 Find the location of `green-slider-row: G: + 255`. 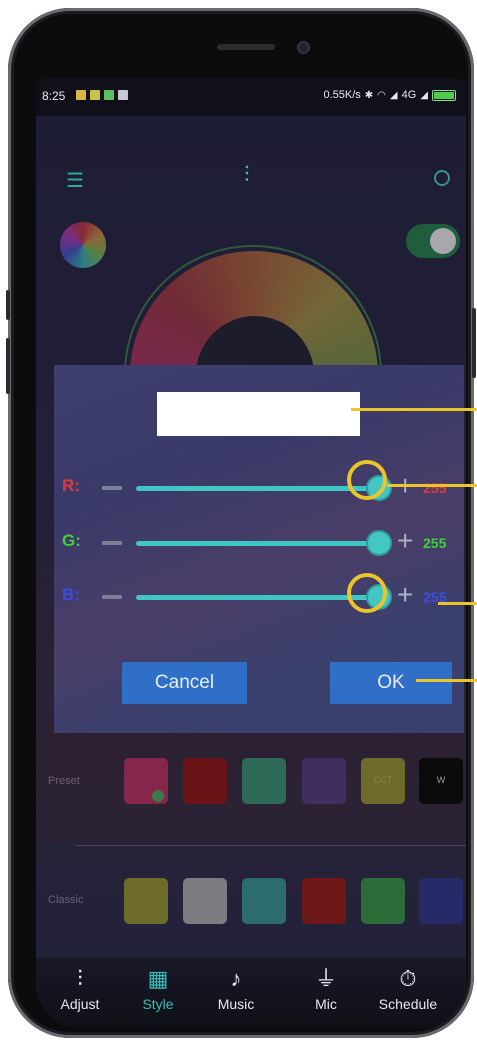

green-slider-row: G: + 255 is located at coordinates (259, 542).